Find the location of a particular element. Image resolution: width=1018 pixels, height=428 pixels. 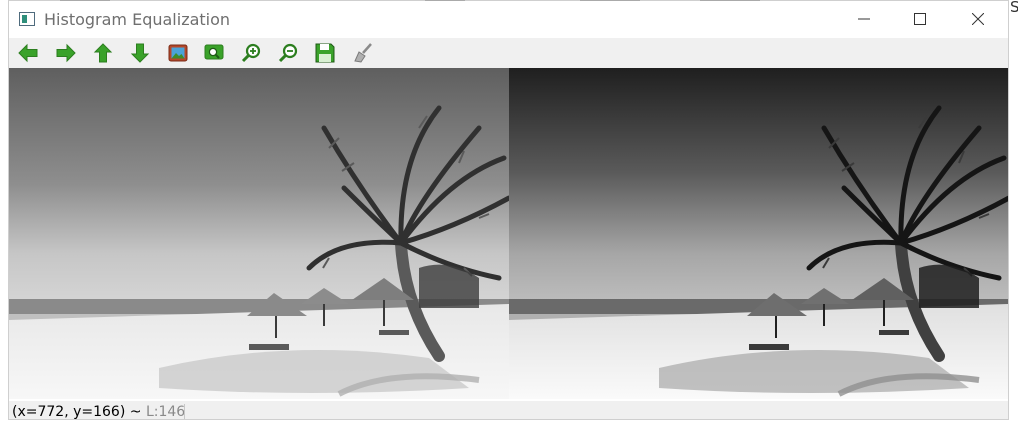

clear-brush-icon is located at coordinates (363, 53).